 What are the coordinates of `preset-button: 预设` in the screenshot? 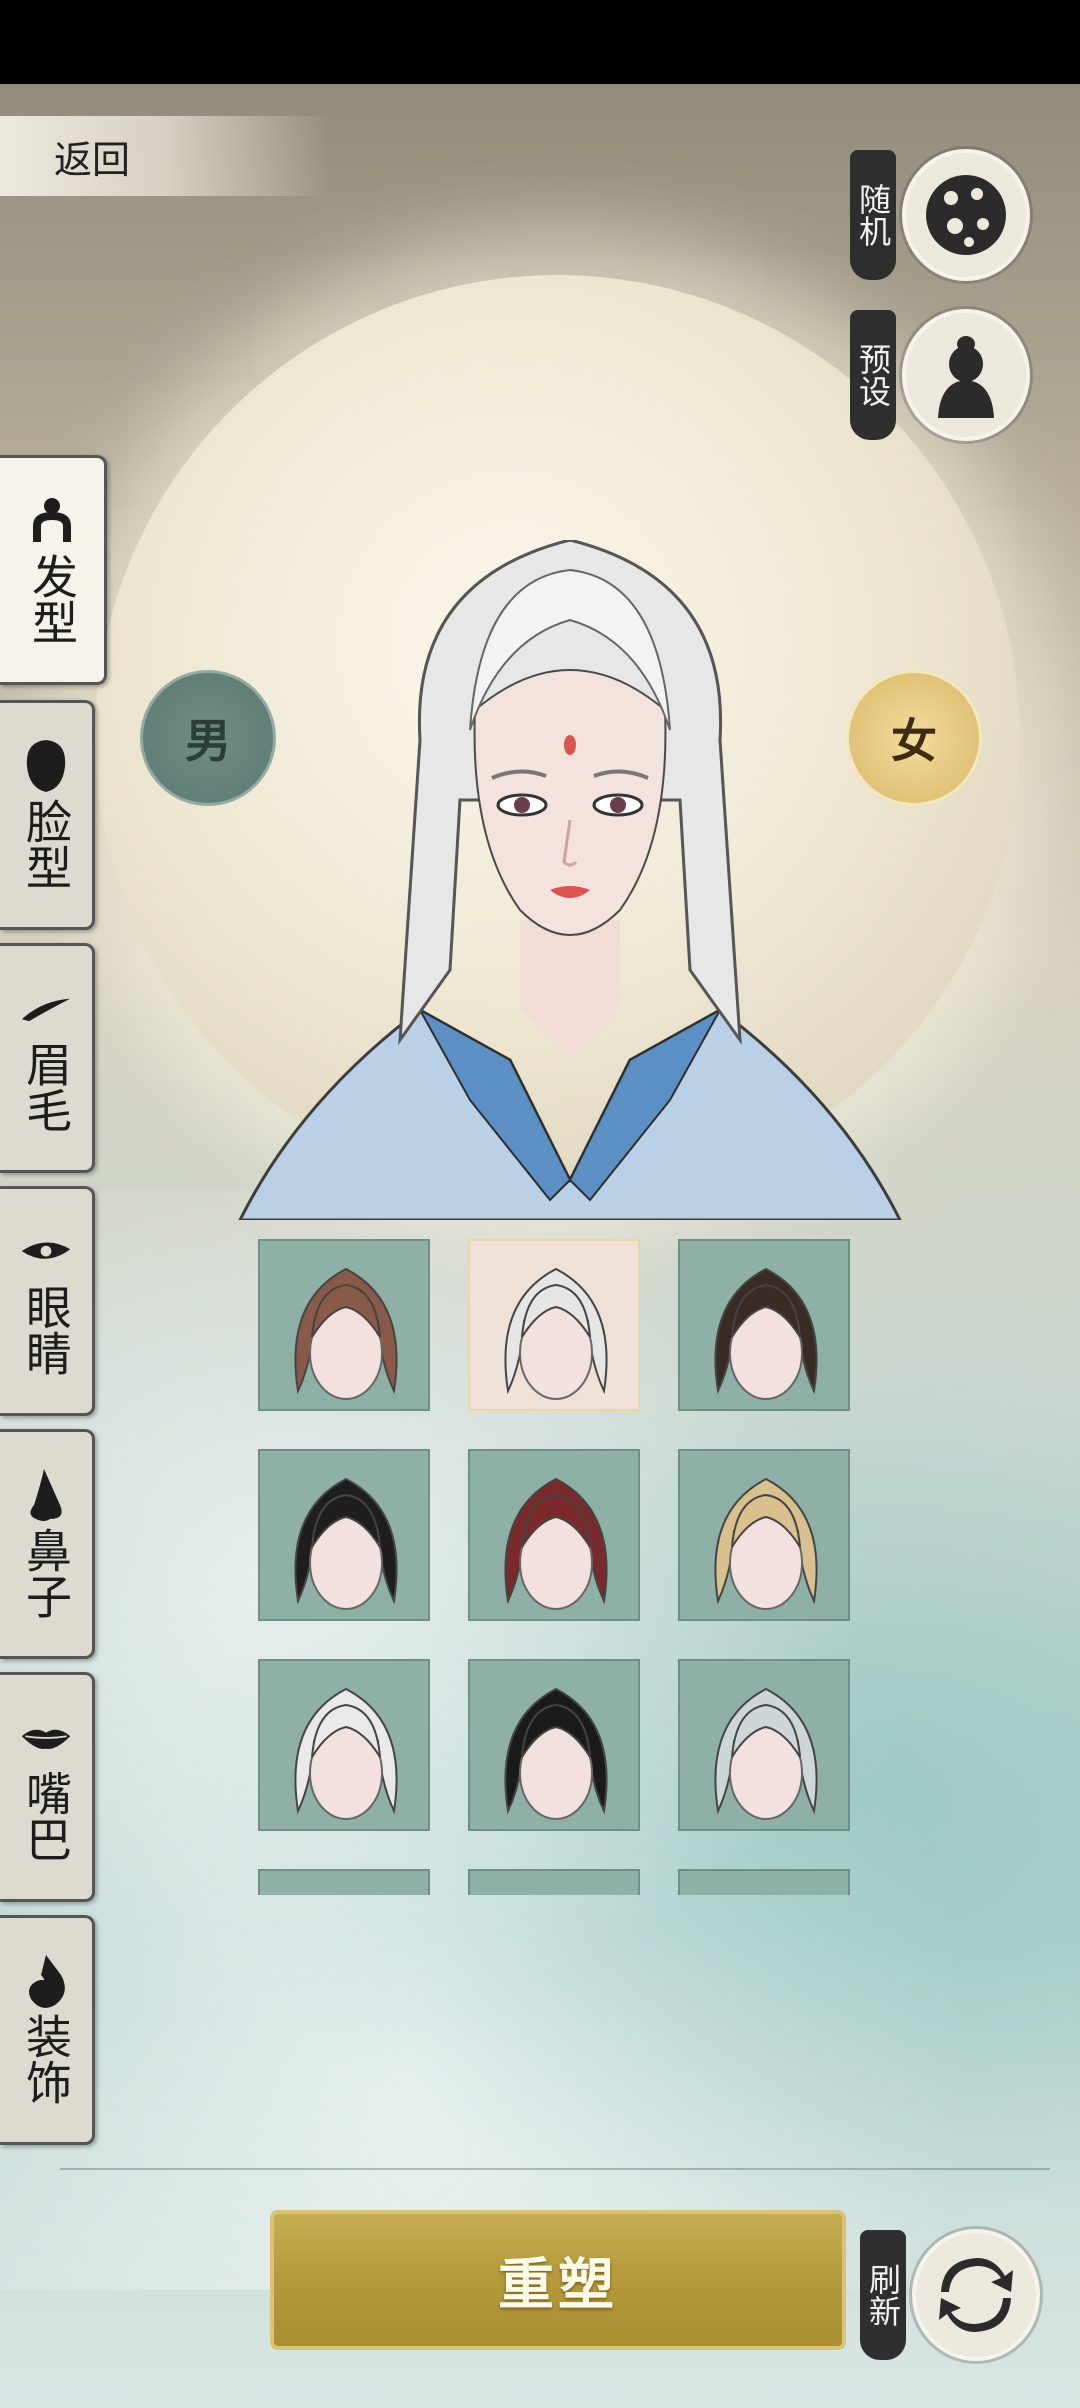 It's located at (940, 375).